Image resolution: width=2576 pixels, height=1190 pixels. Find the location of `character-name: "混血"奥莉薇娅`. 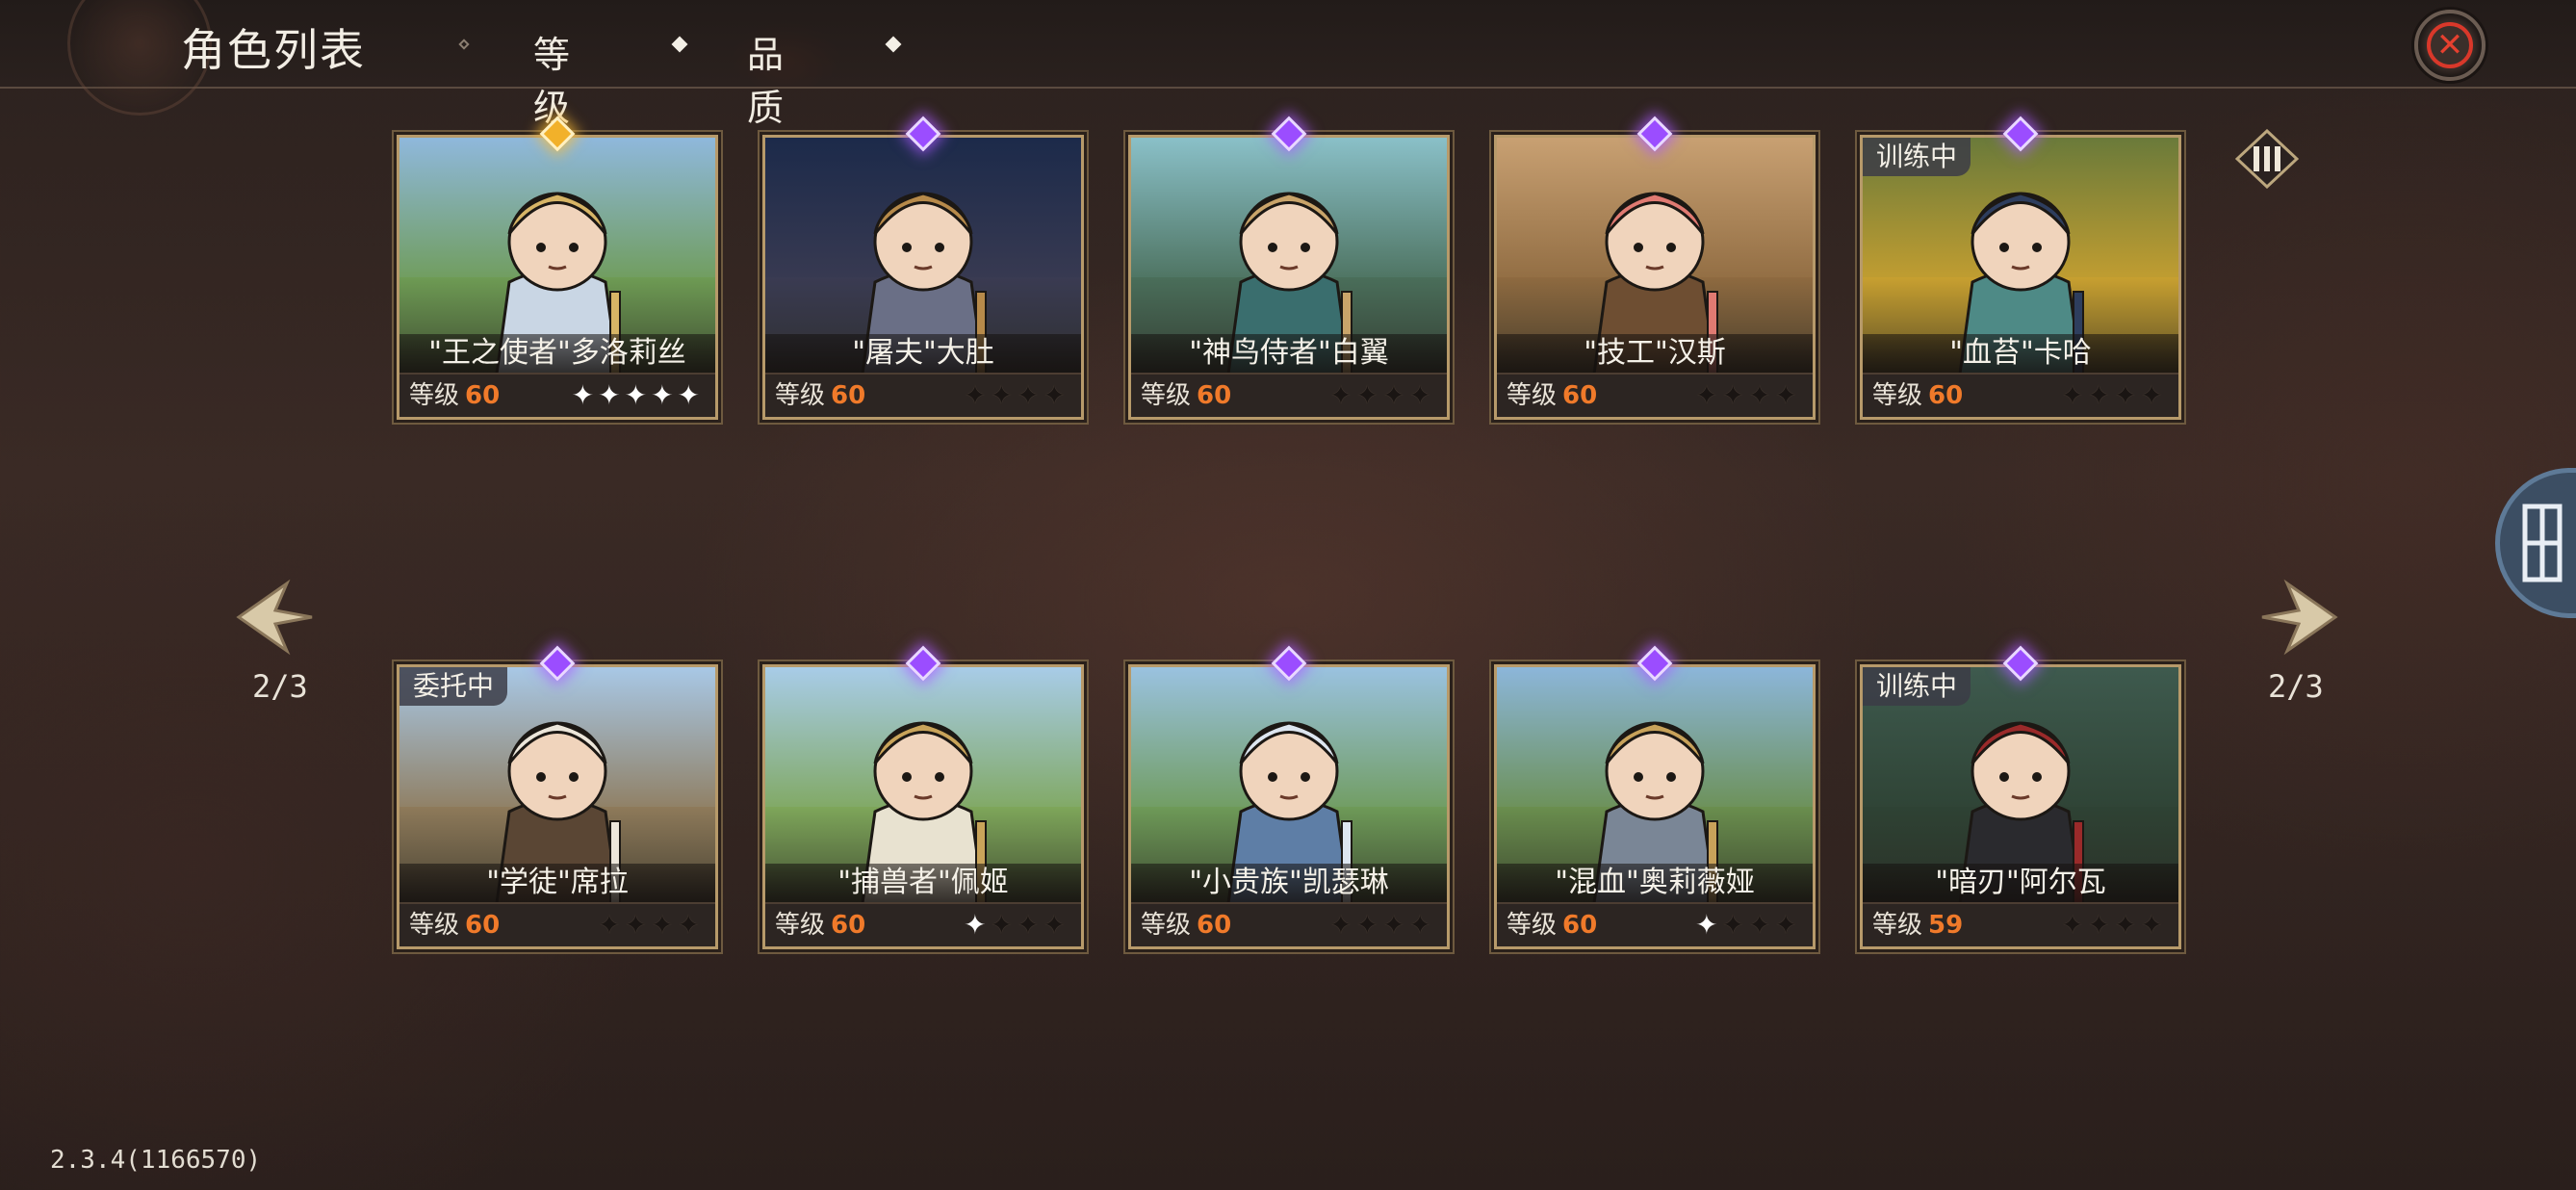

character-name: "混血"奥莉薇娅 is located at coordinates (1655, 883).